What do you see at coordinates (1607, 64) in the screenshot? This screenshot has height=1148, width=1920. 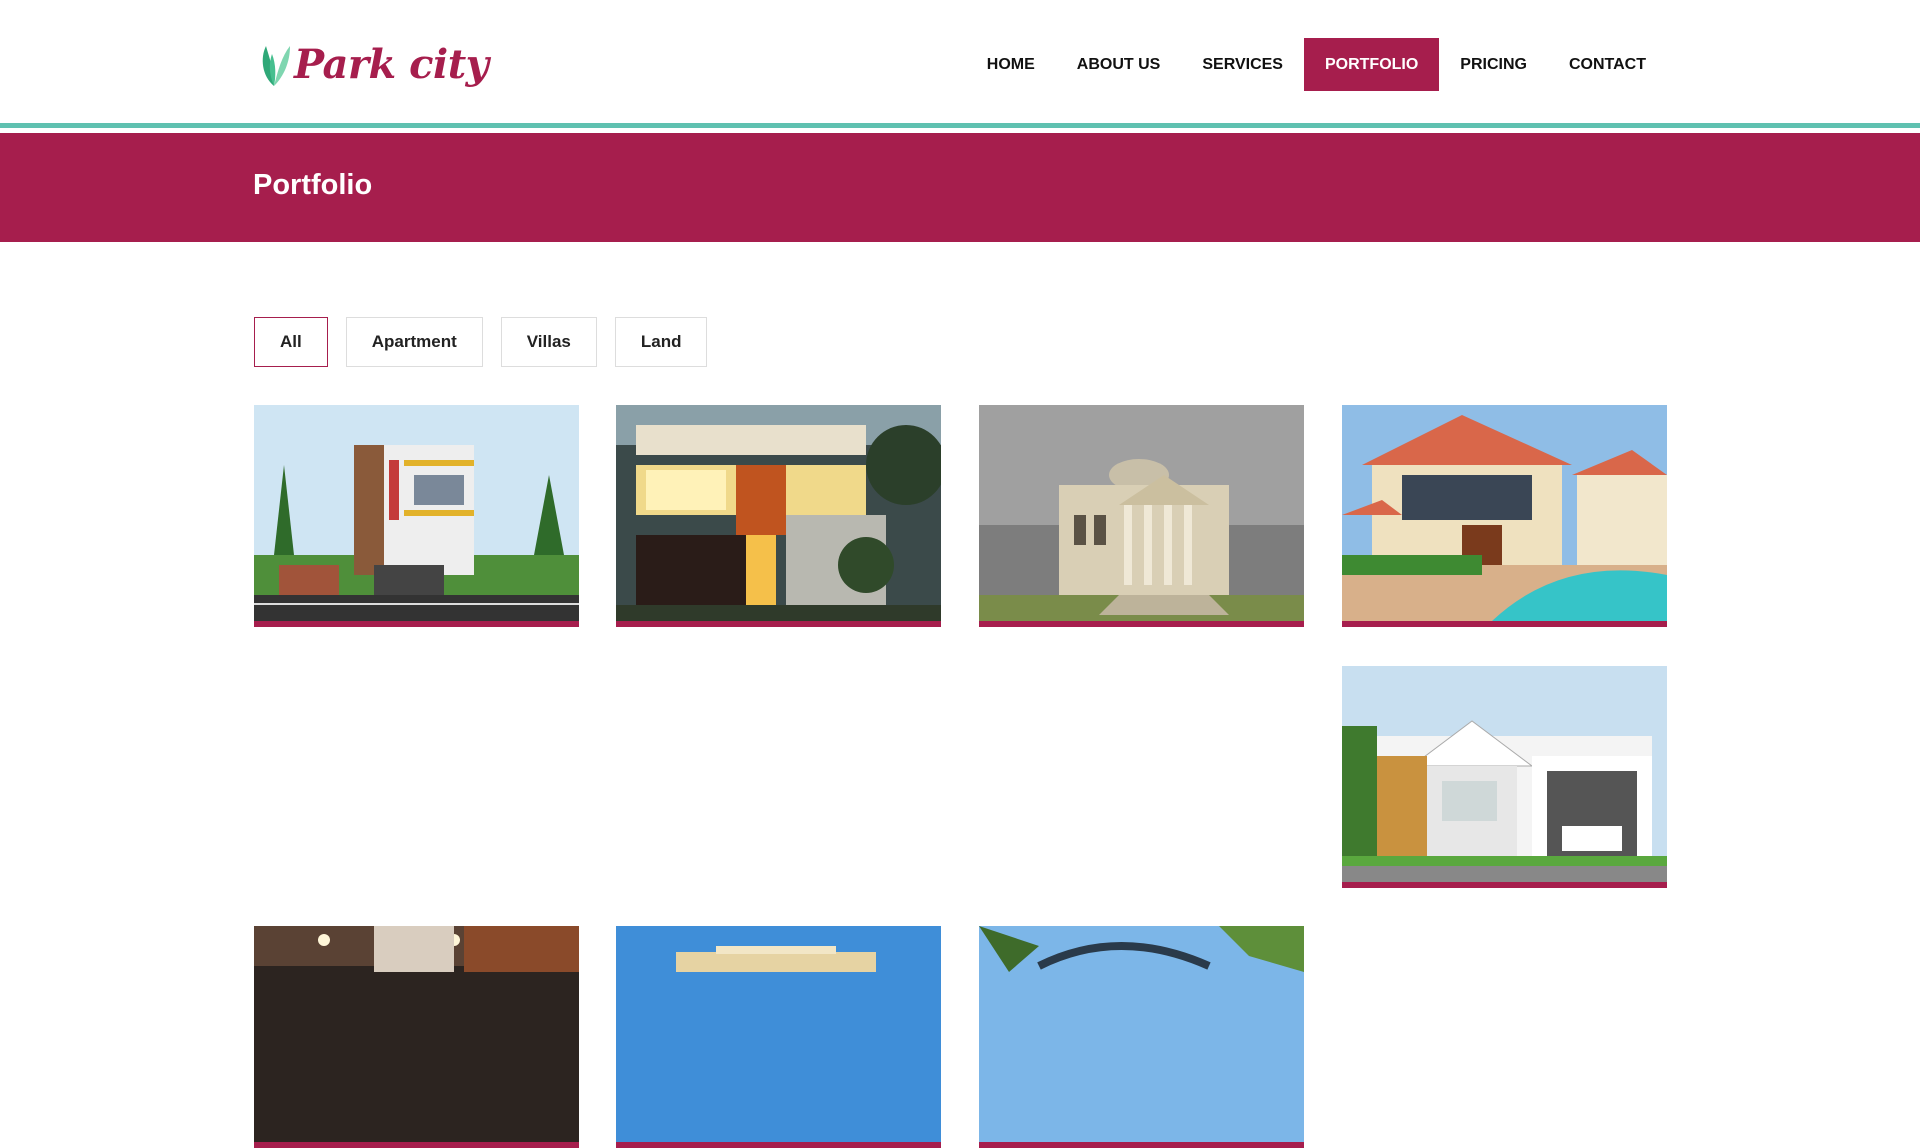 I see `nav-contact: CONTACT` at bounding box center [1607, 64].